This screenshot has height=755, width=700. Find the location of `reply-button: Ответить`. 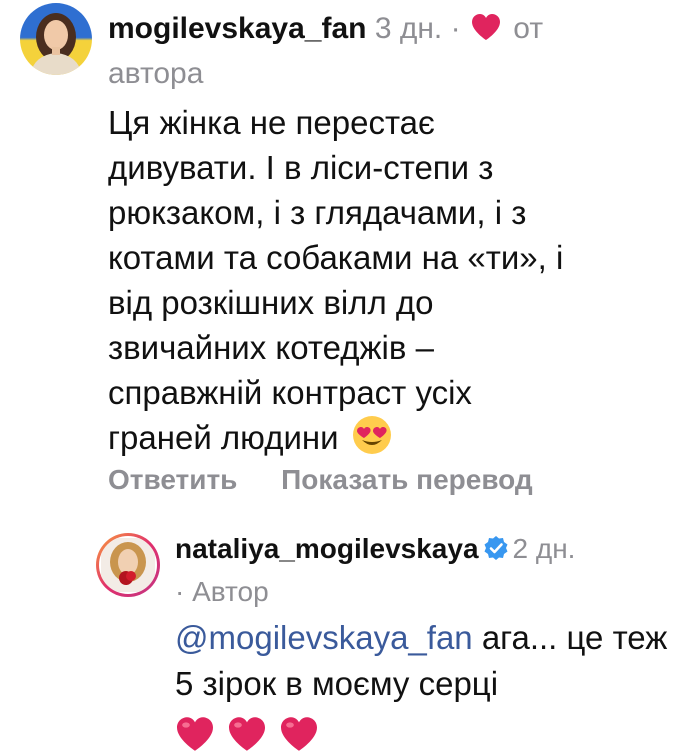

reply-button: Ответить is located at coordinates (172, 480).